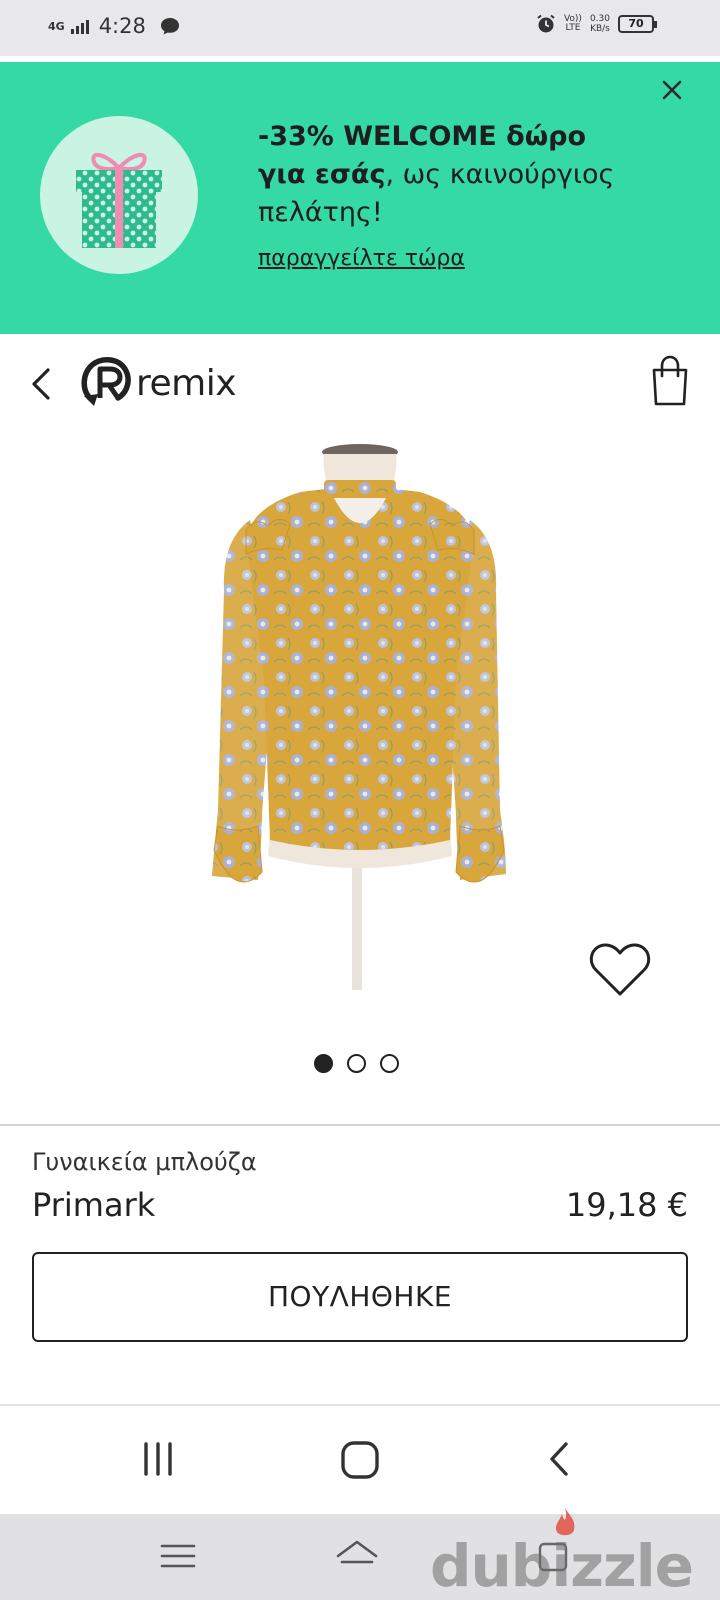 Image resolution: width=720 pixels, height=1600 pixels. Describe the element at coordinates (144, 1162) in the screenshot. I see `product-category: Γυναικεία μπλούζα` at that location.